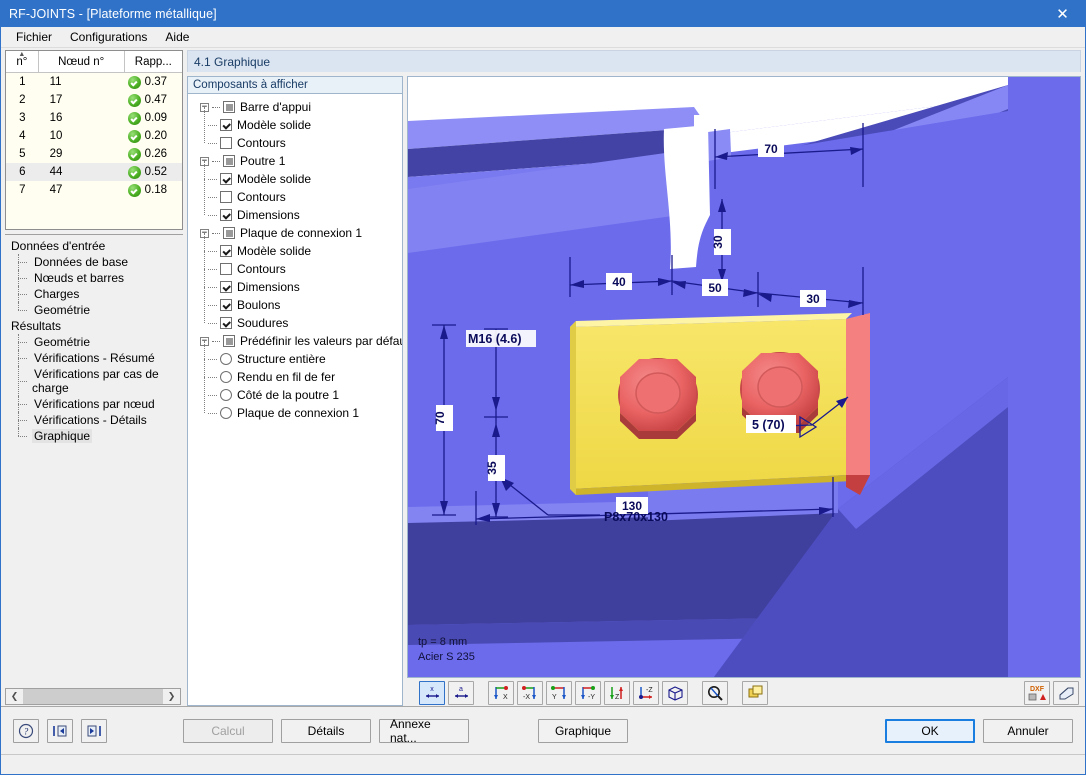 This screenshot has width=1086, height=775. What do you see at coordinates (177, 37) in the screenshot?
I see `menu-item-aide: Aide` at bounding box center [177, 37].